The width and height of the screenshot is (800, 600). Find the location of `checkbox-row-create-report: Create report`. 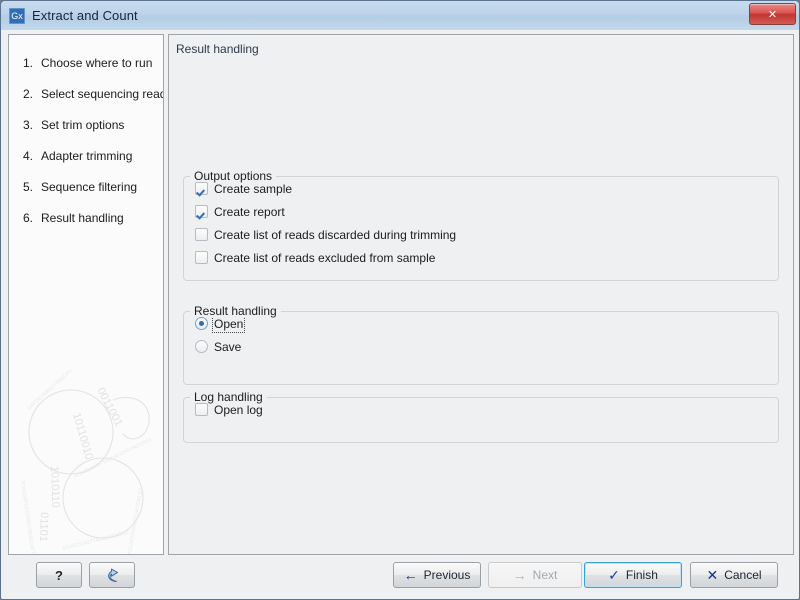

checkbox-row-create-report: Create report is located at coordinates (481, 211).